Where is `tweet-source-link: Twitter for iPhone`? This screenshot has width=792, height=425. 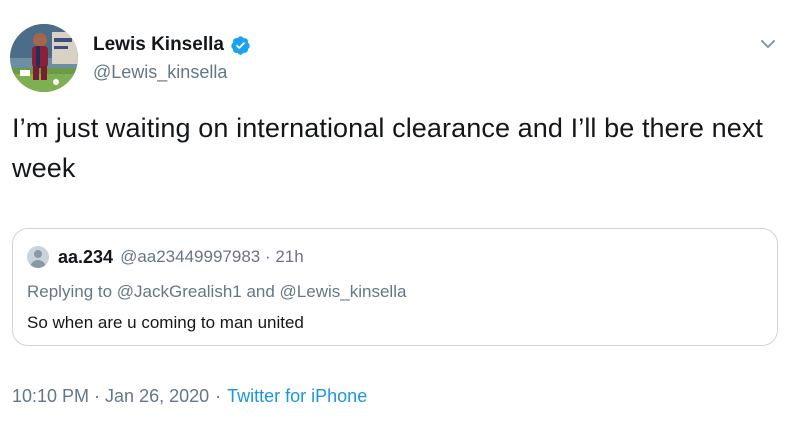 tweet-source-link: Twitter for iPhone is located at coordinates (297, 396).